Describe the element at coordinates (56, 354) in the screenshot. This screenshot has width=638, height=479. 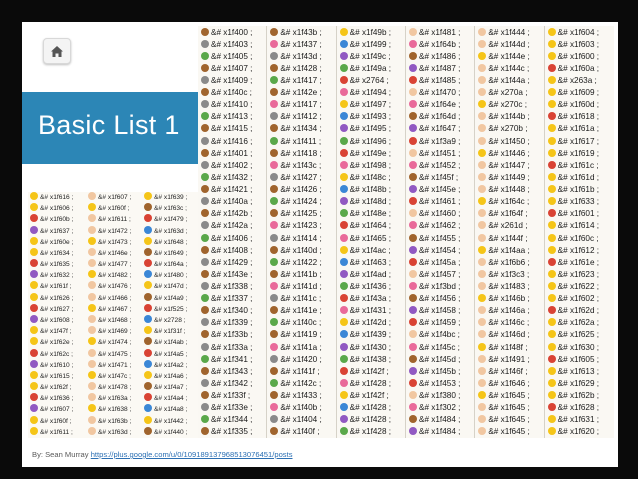
I see `emoji-code-text: &# x1f62c ;` at that location.